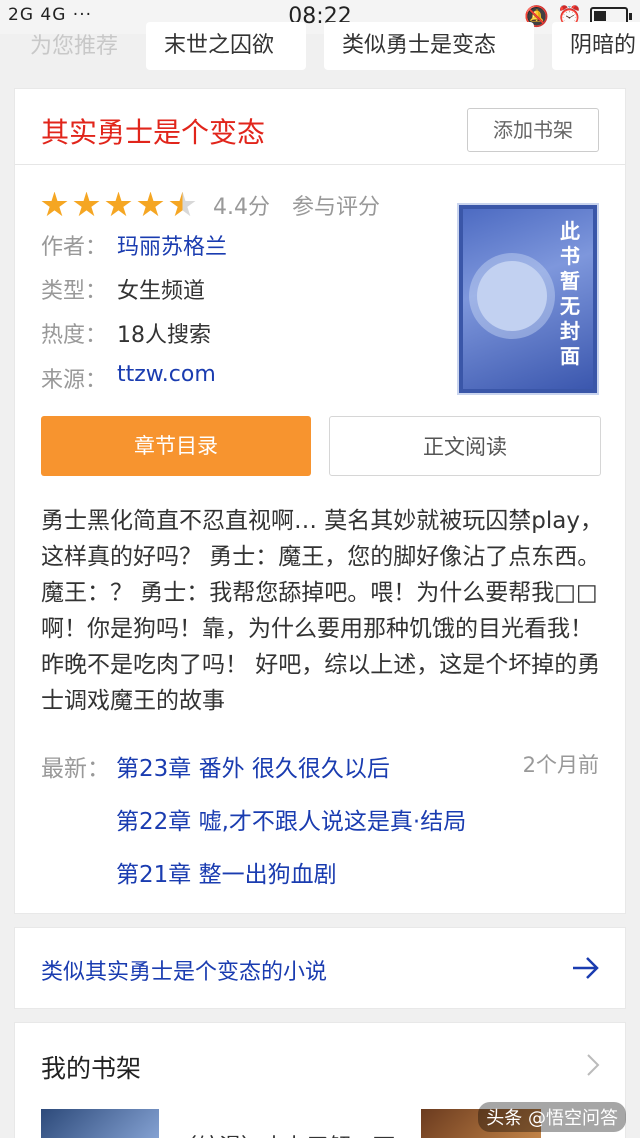  What do you see at coordinates (74, 380) in the screenshot?
I see `info-label: 来源：` at bounding box center [74, 380].